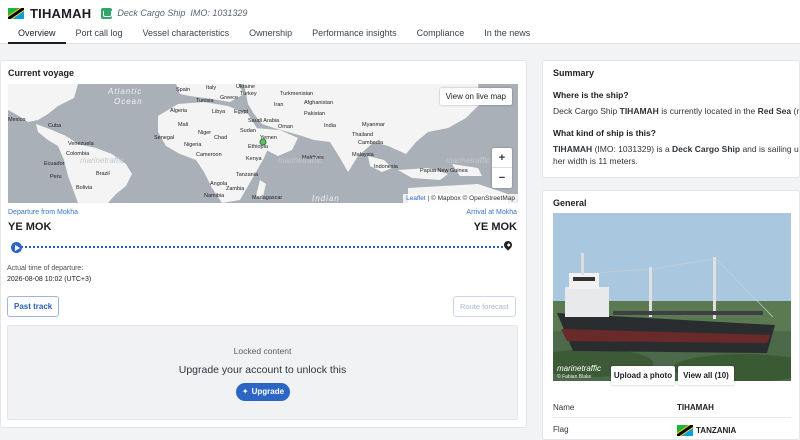 The image size is (800, 440). What do you see at coordinates (416, 198) in the screenshot?
I see `leaflet-link: Leaflet` at bounding box center [416, 198].